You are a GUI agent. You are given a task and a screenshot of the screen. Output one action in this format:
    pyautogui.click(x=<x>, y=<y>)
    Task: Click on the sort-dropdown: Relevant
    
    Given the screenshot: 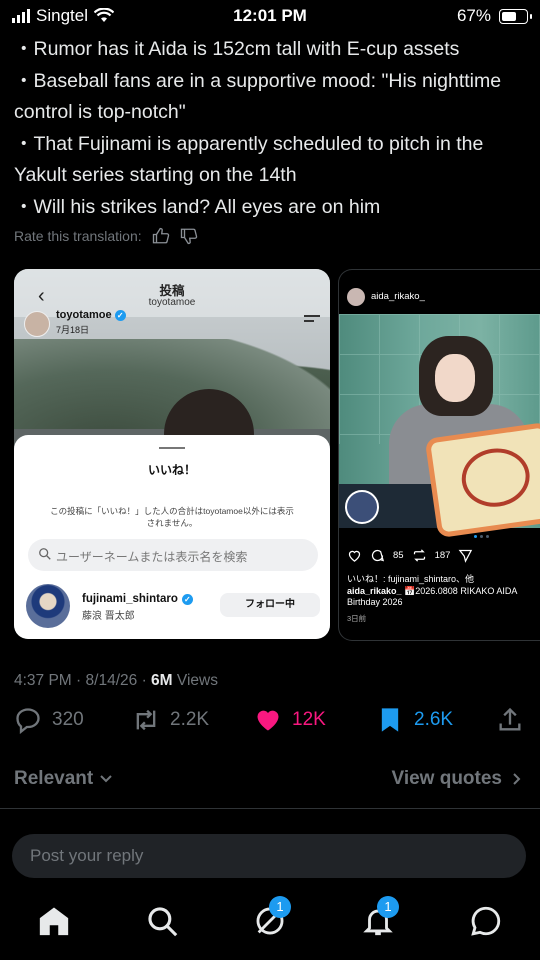 What is the action you would take?
    pyautogui.click(x=63, y=779)
    